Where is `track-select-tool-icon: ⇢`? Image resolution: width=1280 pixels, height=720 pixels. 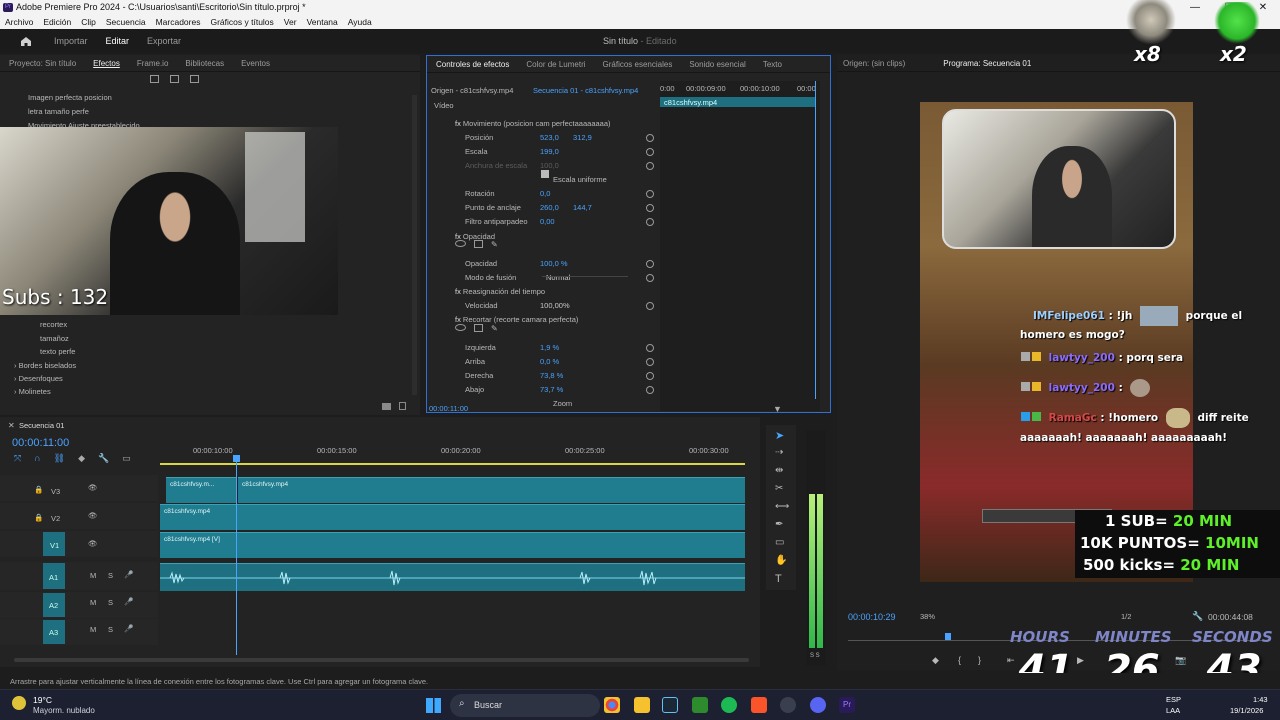 track-select-tool-icon: ⇢ is located at coordinates (779, 452).